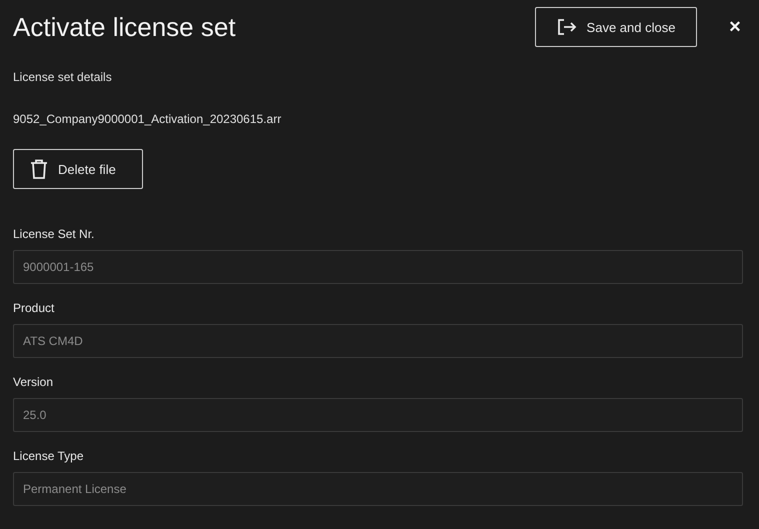 This screenshot has width=759, height=529. I want to click on field-label: License Type, so click(48, 456).